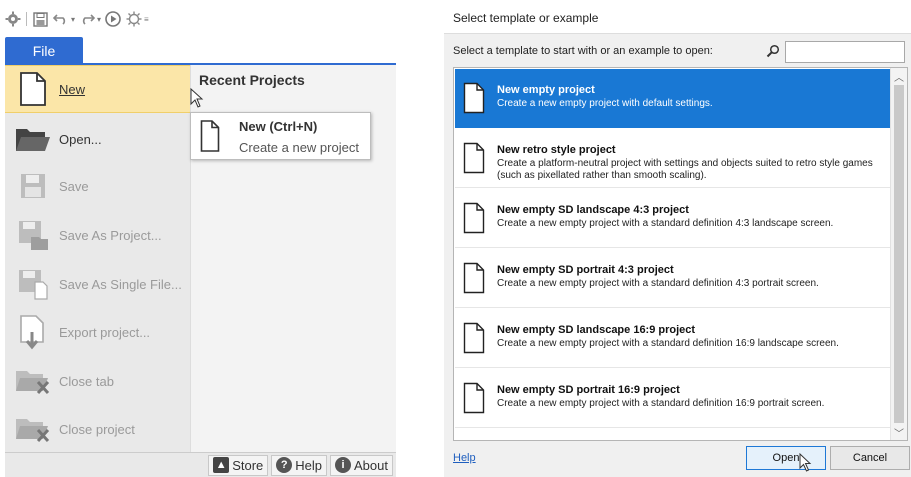 This screenshot has width=911, height=477. I want to click on toolbar-separator, so click(26, 19).